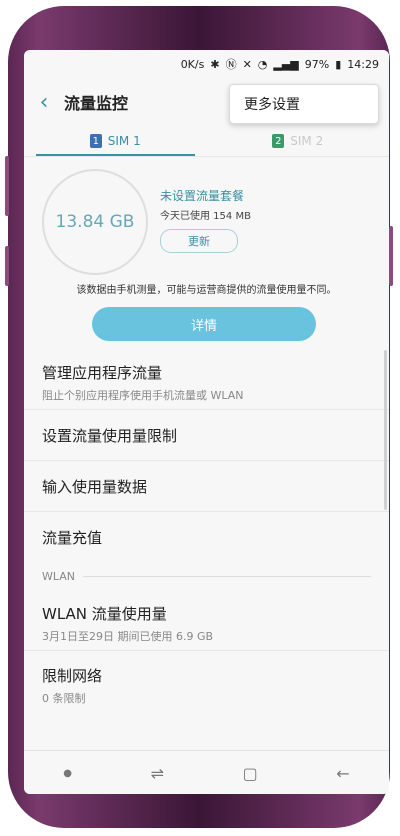 This screenshot has width=400, height=836. I want to click on net-speed: 0K/s, so click(192, 64).